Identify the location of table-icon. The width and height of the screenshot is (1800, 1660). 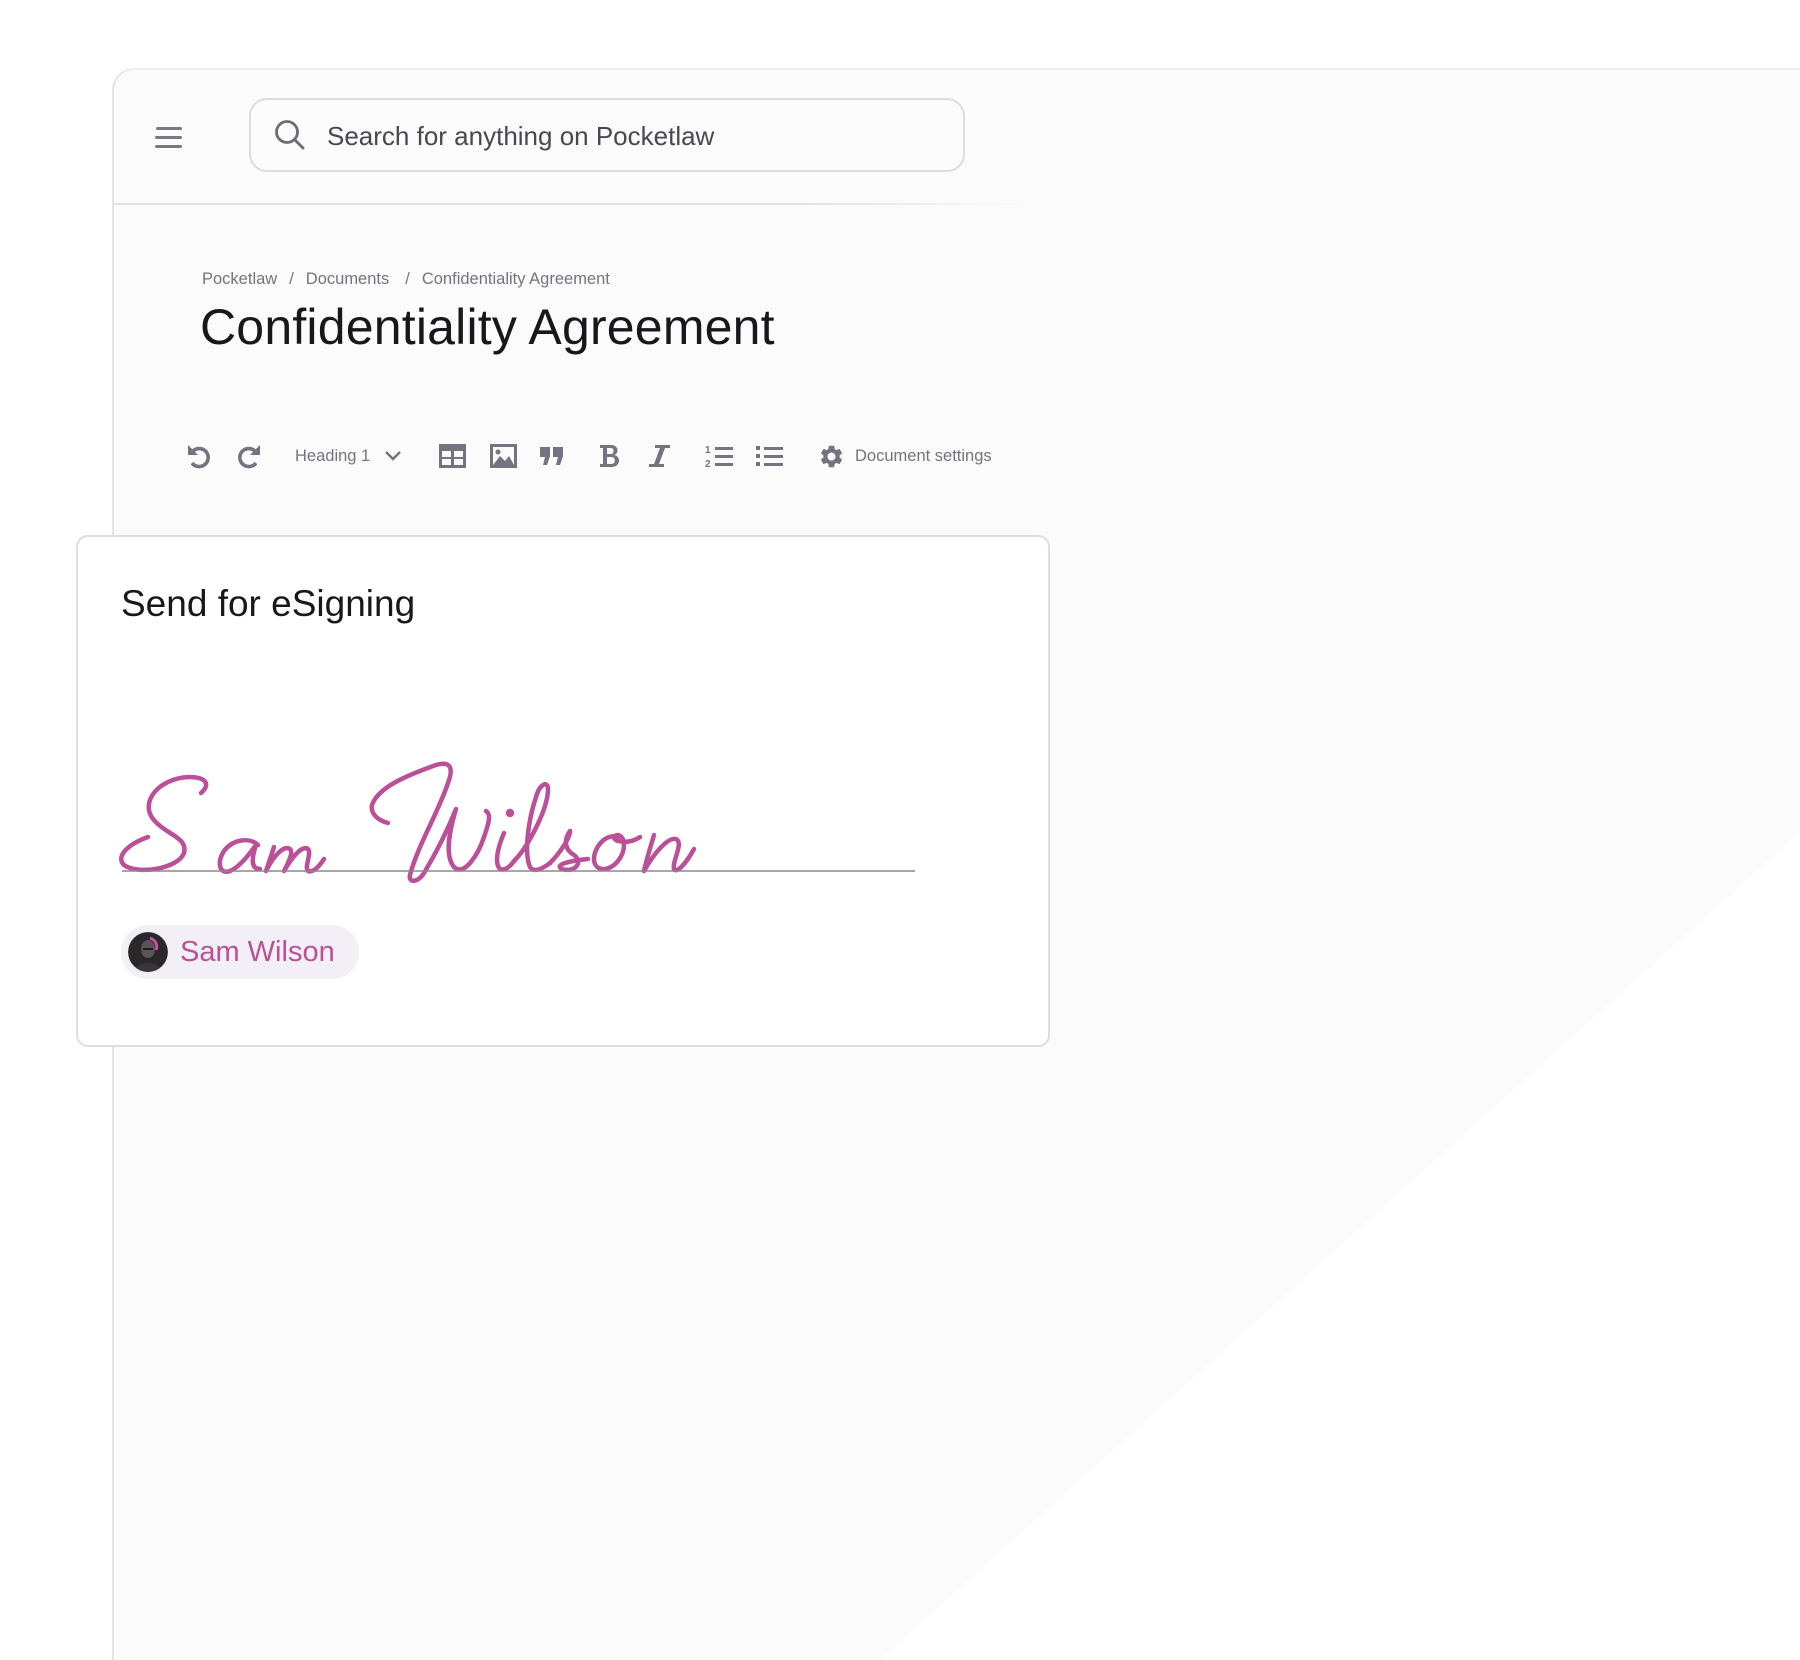
(452, 456).